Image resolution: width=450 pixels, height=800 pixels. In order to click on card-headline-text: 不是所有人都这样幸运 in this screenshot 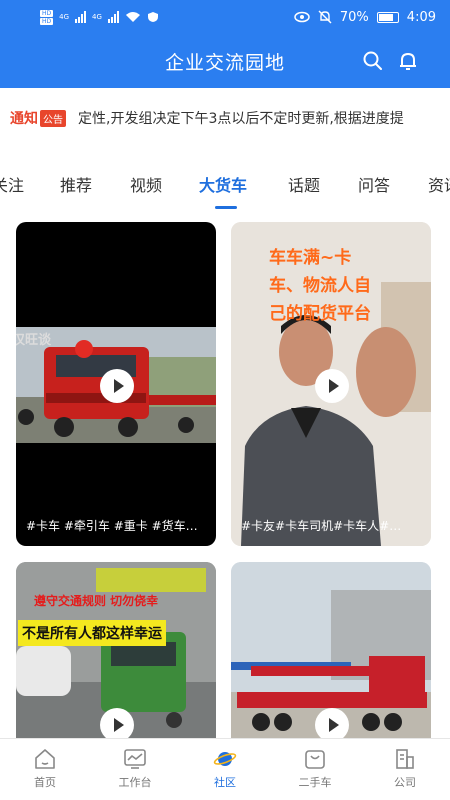, I will do `click(92, 633)`.